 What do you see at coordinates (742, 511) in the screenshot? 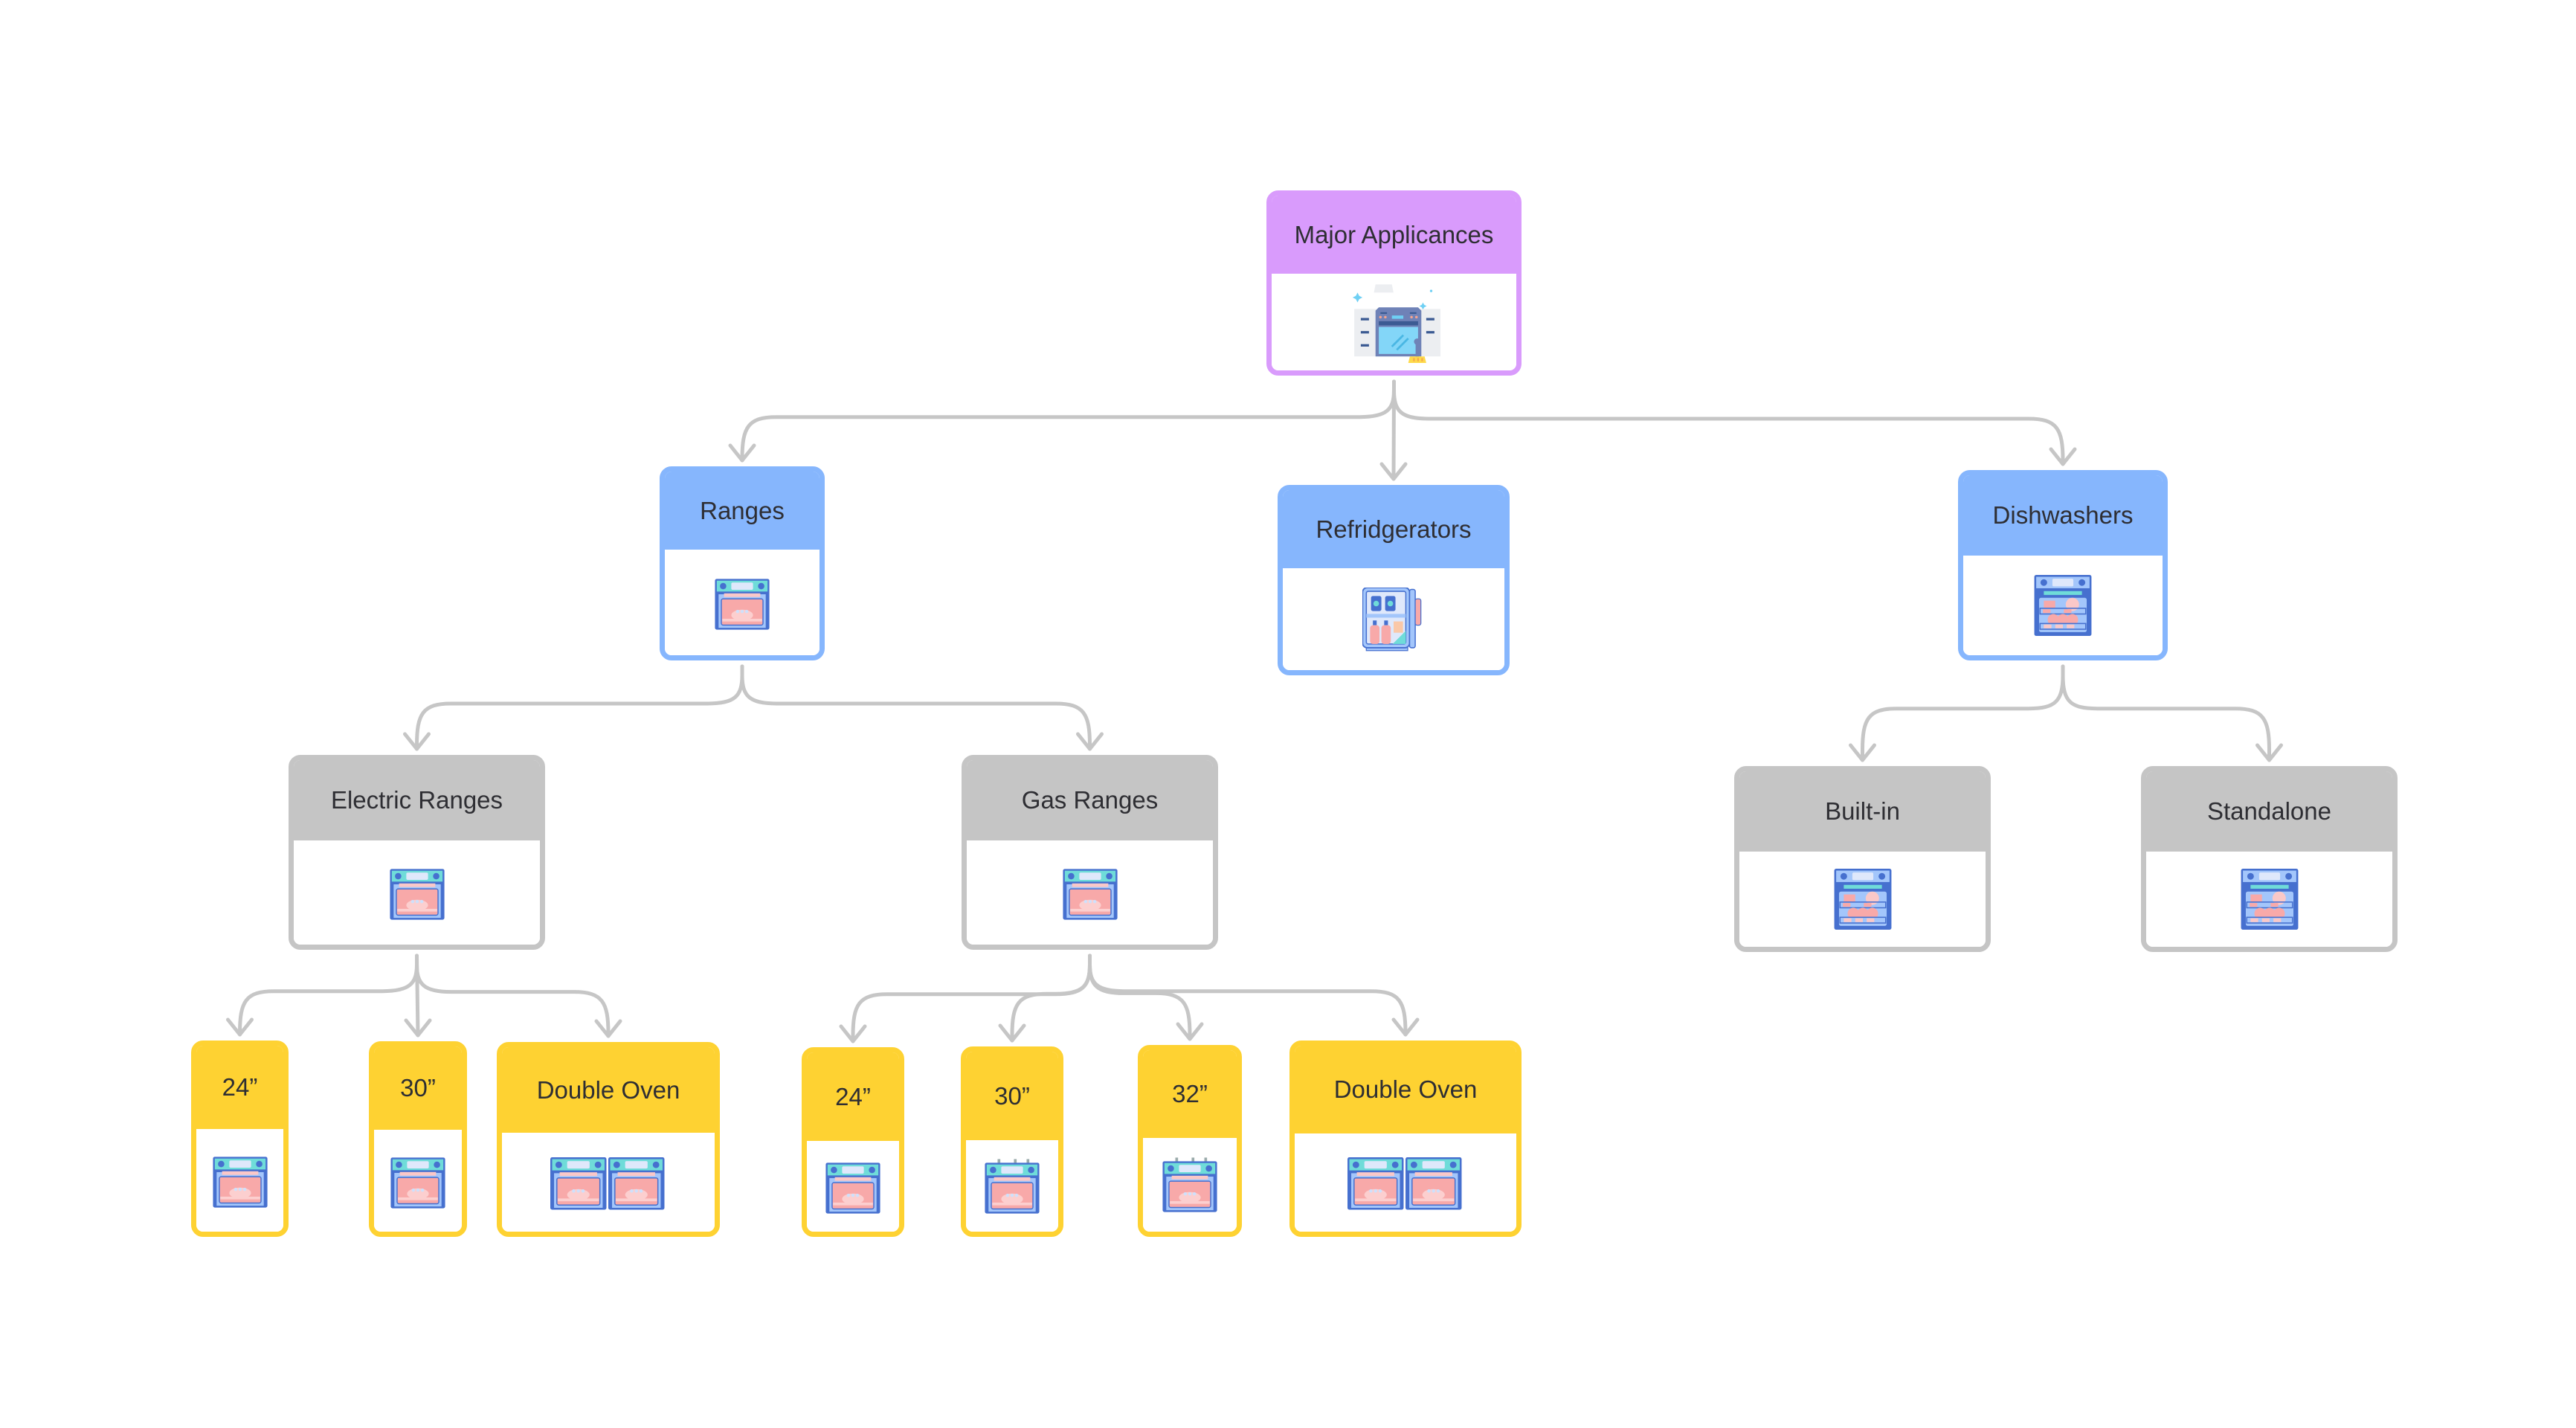
I see `node-label: Ranges` at bounding box center [742, 511].